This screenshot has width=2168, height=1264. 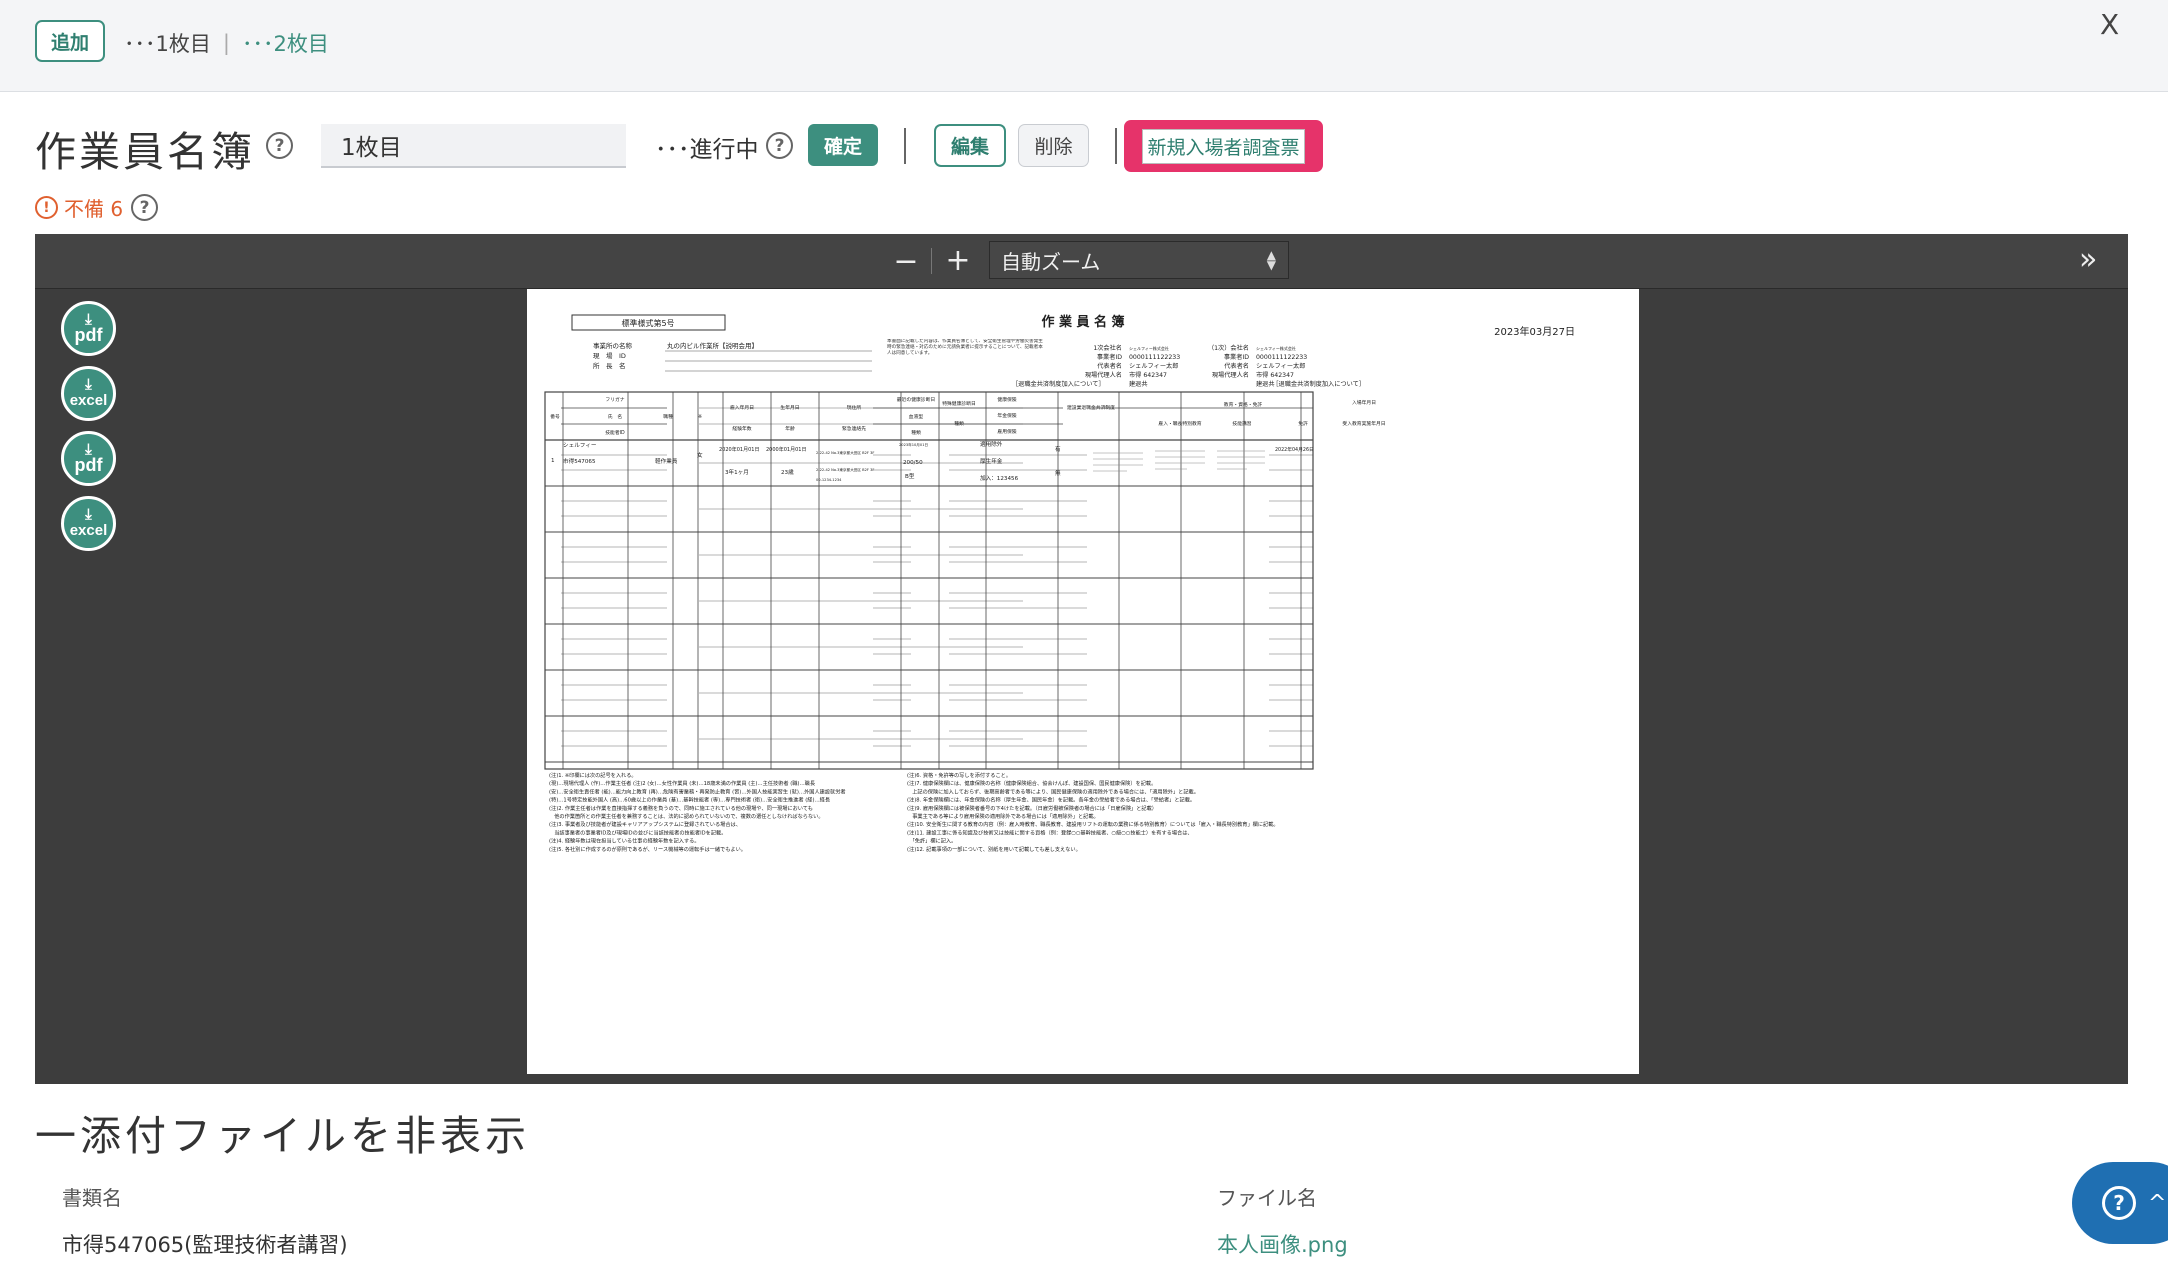 What do you see at coordinates (929, 580) in the screenshot?
I see `roster-table-grid` at bounding box center [929, 580].